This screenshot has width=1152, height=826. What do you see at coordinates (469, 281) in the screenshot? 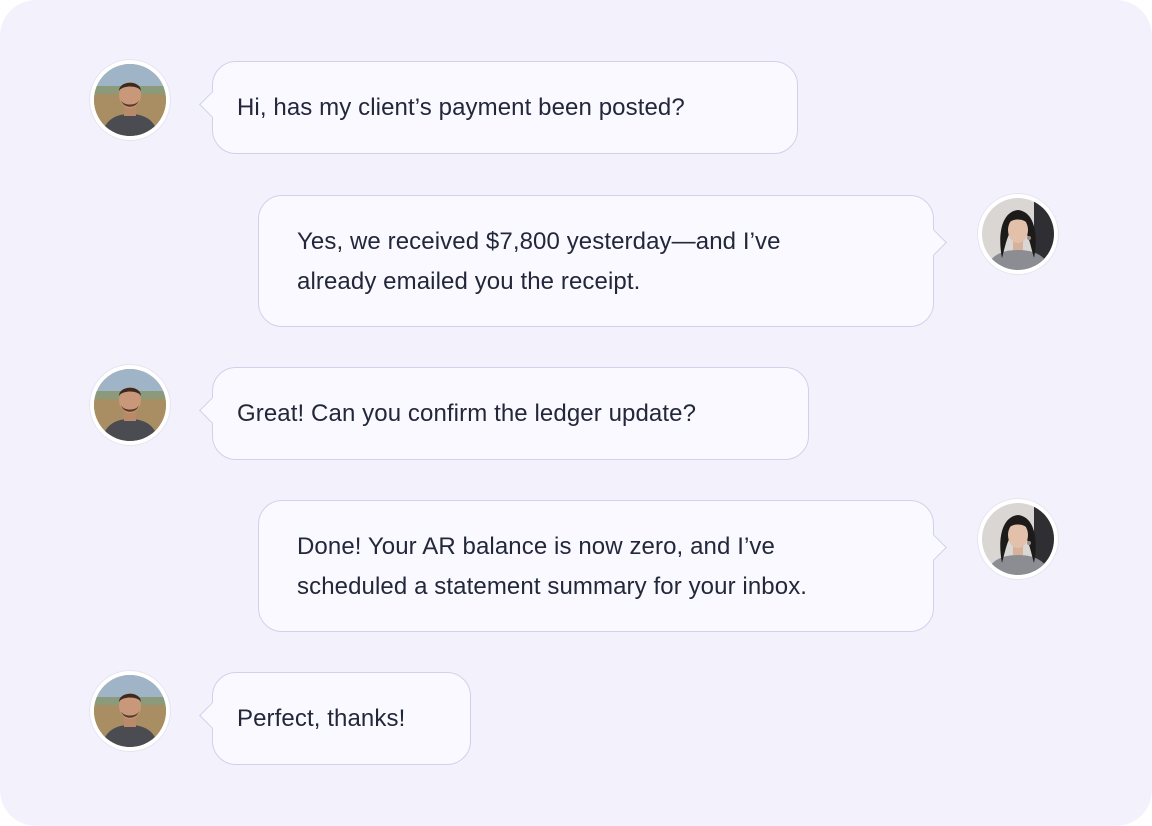
I see `message-line: already emailed you the receipt.` at bounding box center [469, 281].